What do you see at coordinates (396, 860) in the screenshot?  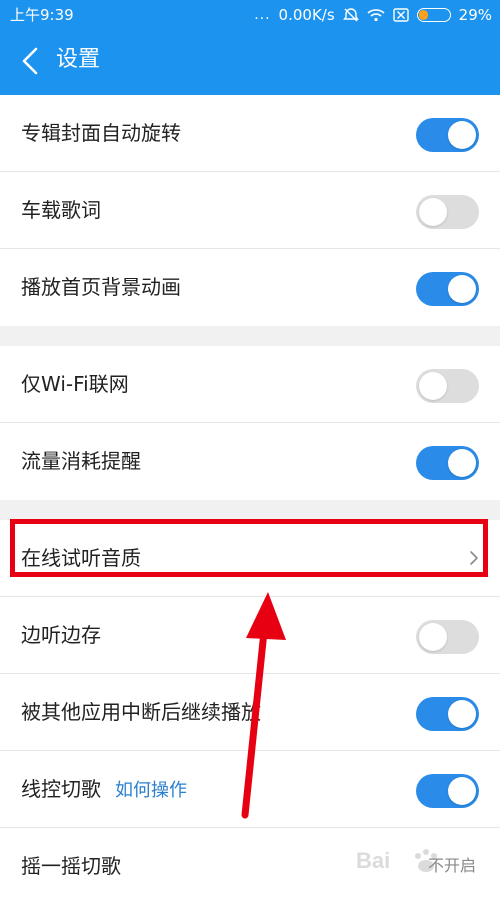 I see `watermark-logo: Bai` at bounding box center [396, 860].